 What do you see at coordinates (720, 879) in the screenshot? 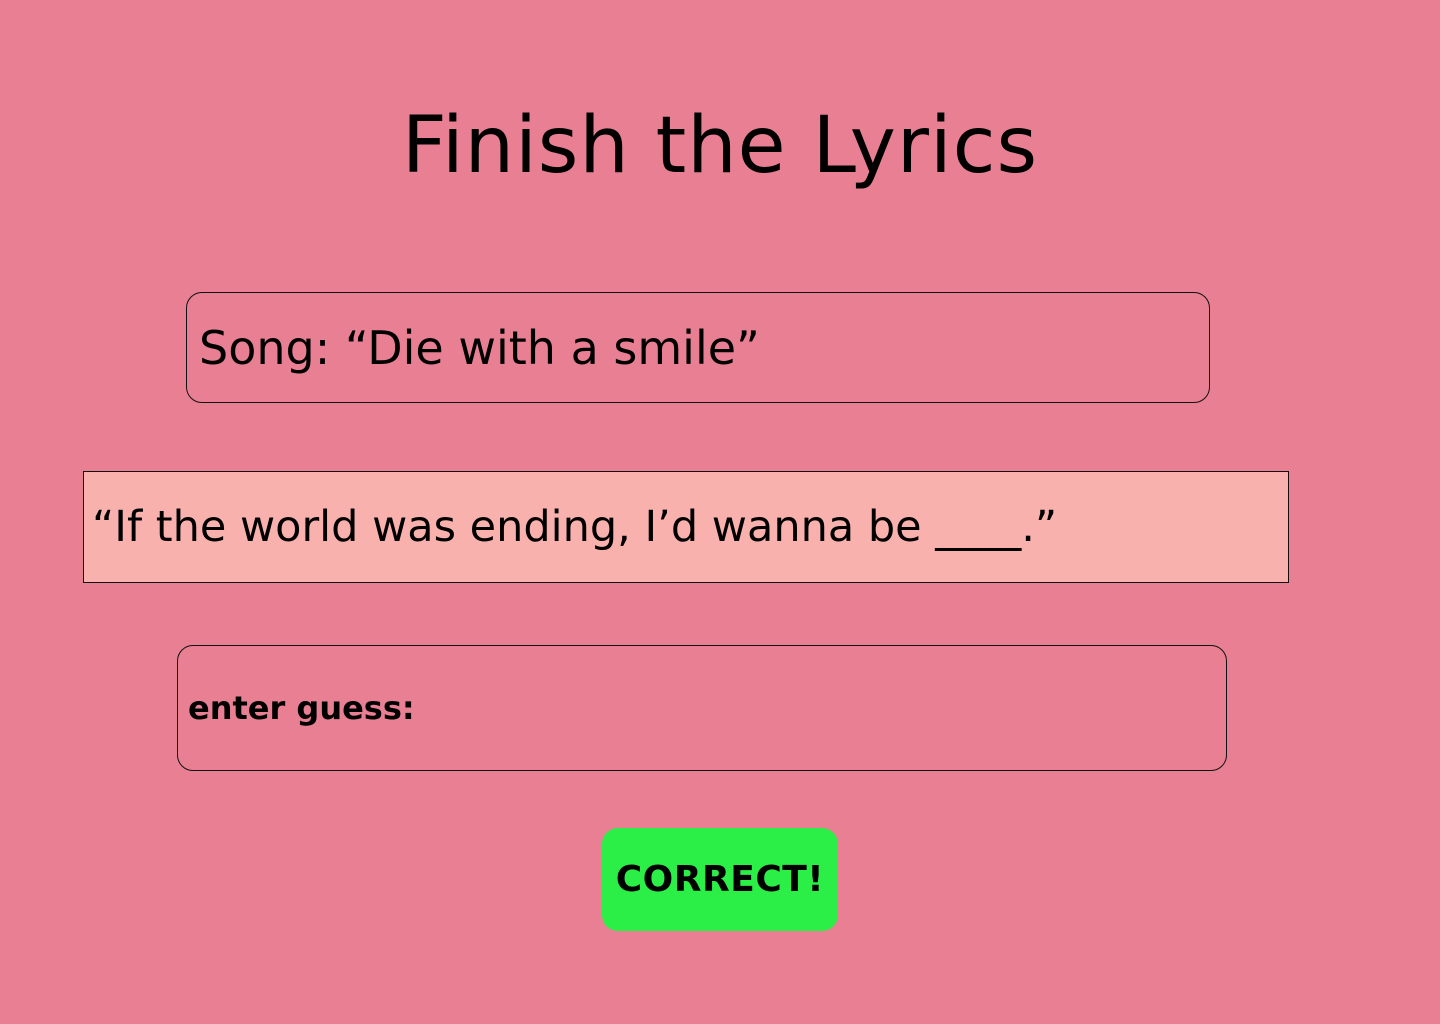
I see `correct-button: CORRECT!` at bounding box center [720, 879].